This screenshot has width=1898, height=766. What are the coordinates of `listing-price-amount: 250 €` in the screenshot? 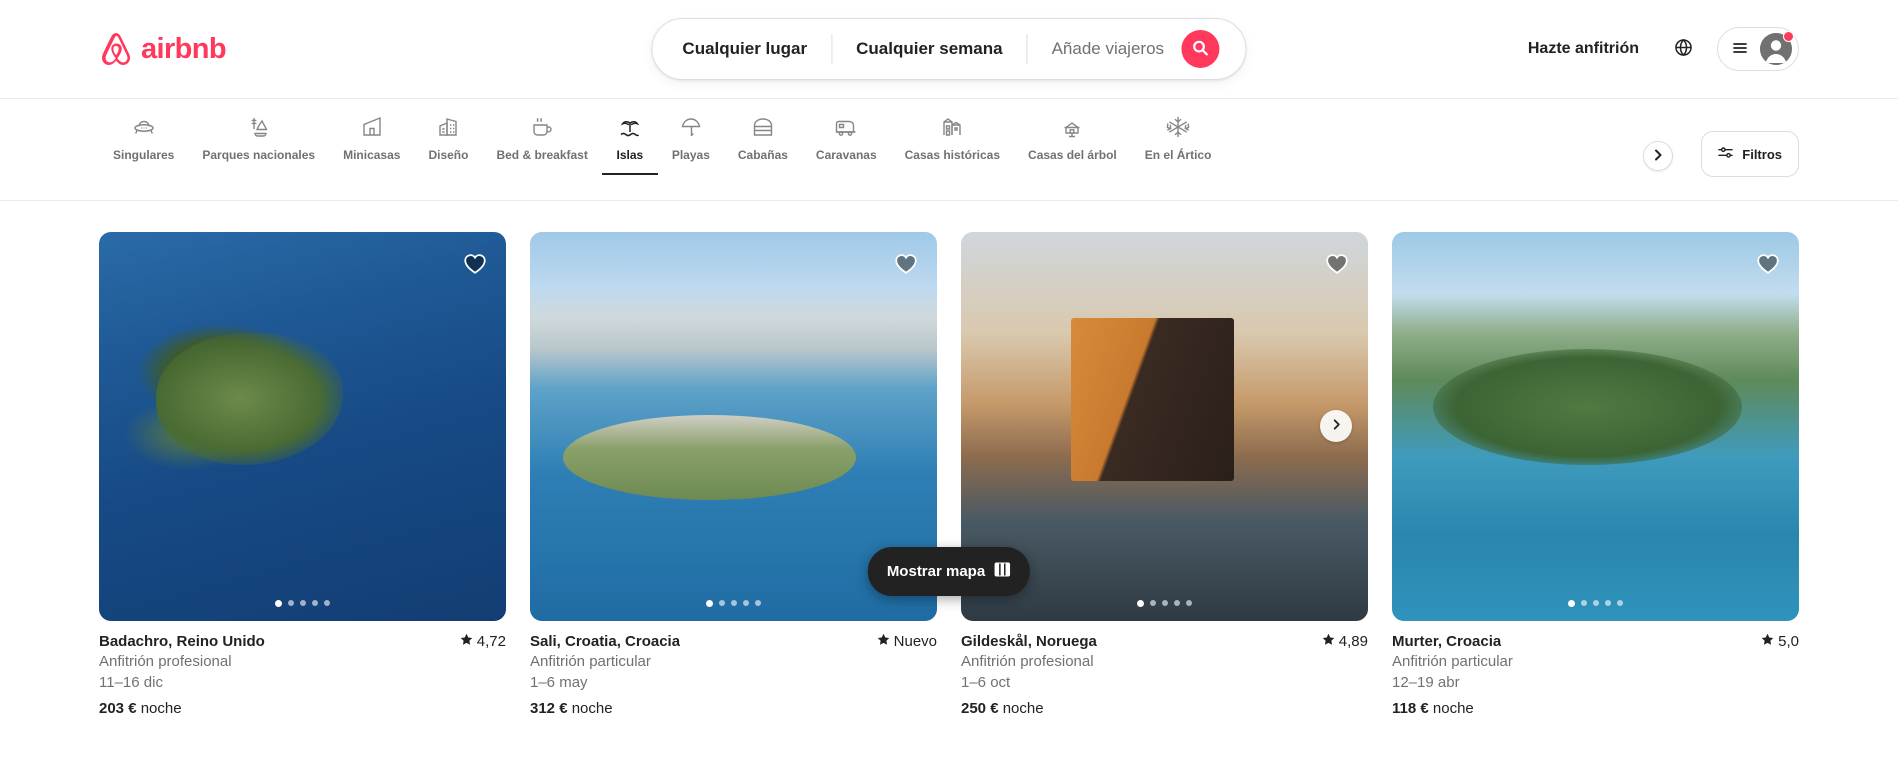 It's located at (980, 708).